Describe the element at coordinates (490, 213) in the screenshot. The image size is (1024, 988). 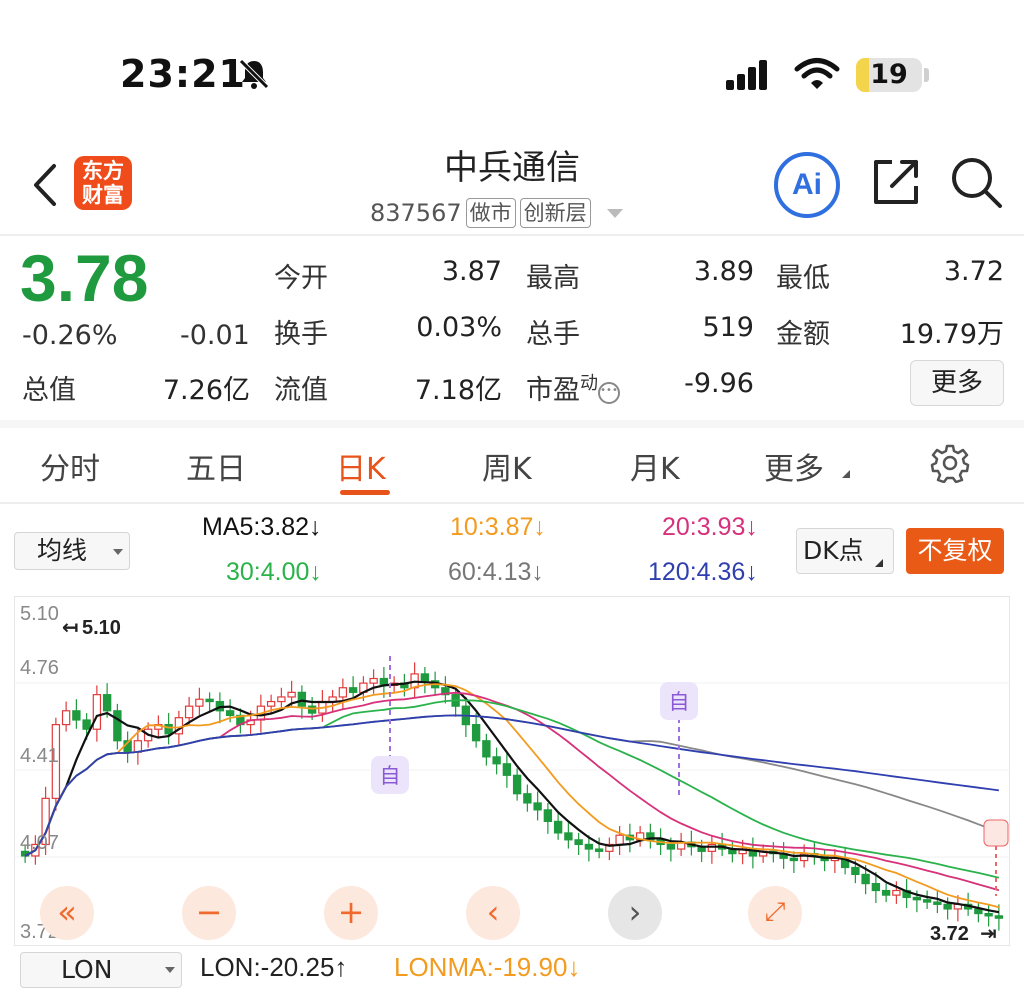
I see `tag-market-maker: 做市` at that location.